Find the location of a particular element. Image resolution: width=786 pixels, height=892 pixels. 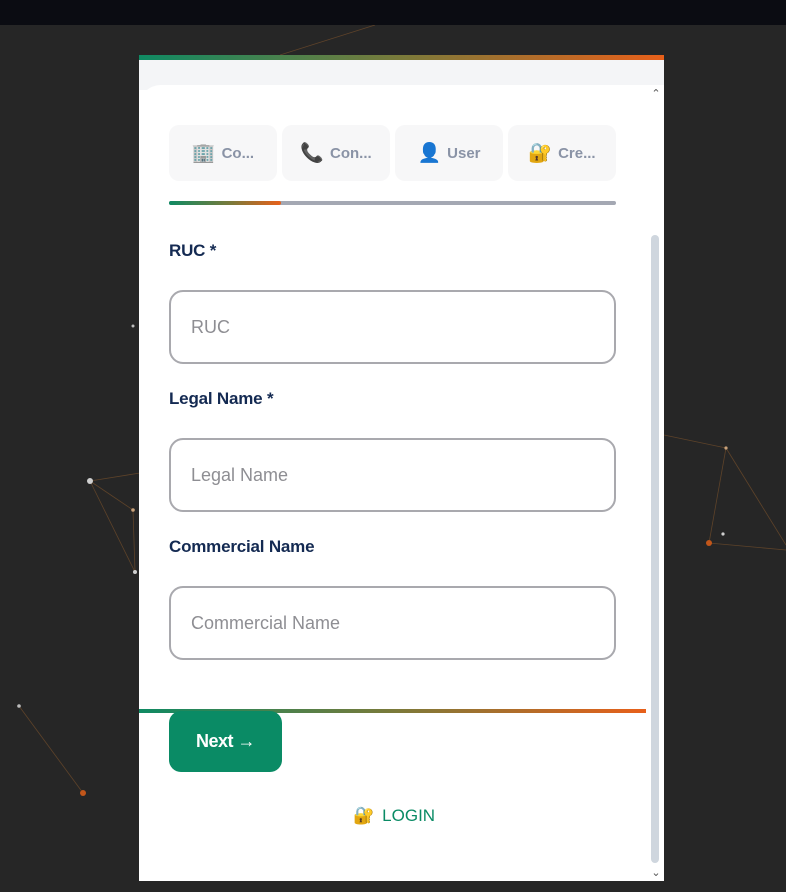

next-button: Next → is located at coordinates (225, 741).